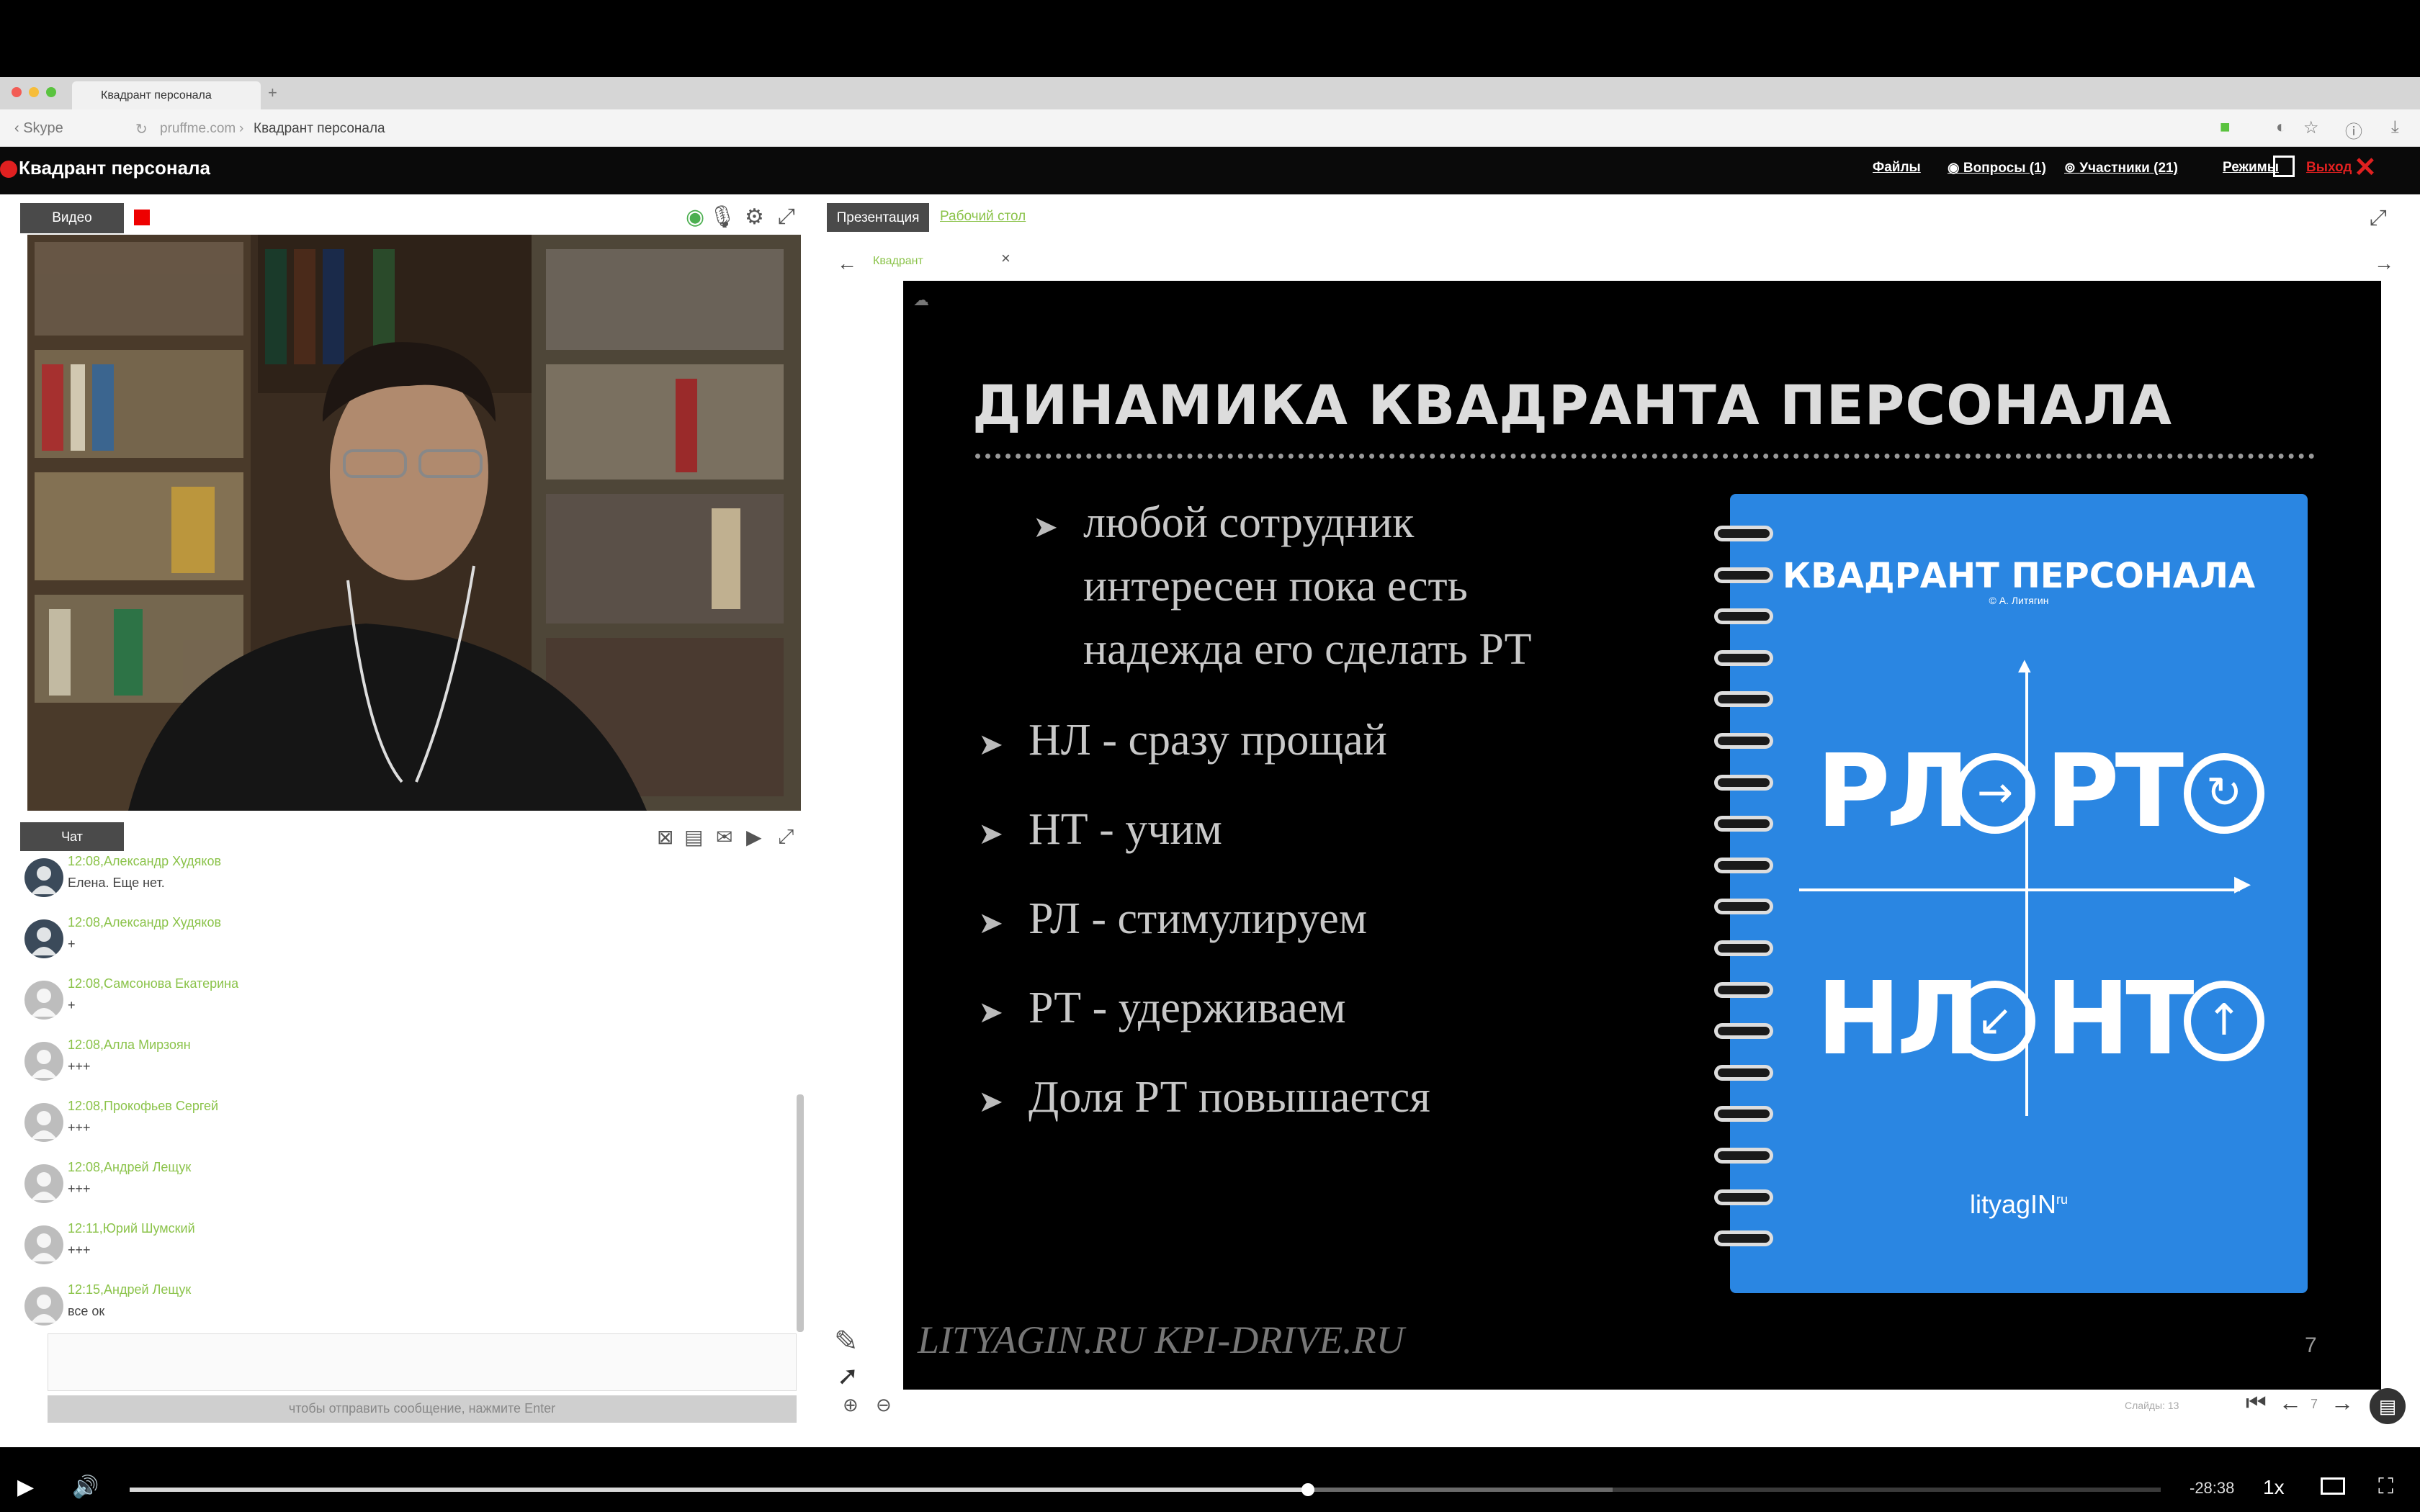 This screenshot has width=2420, height=1512. I want to click on modes-link: Режимы, so click(2251, 168).